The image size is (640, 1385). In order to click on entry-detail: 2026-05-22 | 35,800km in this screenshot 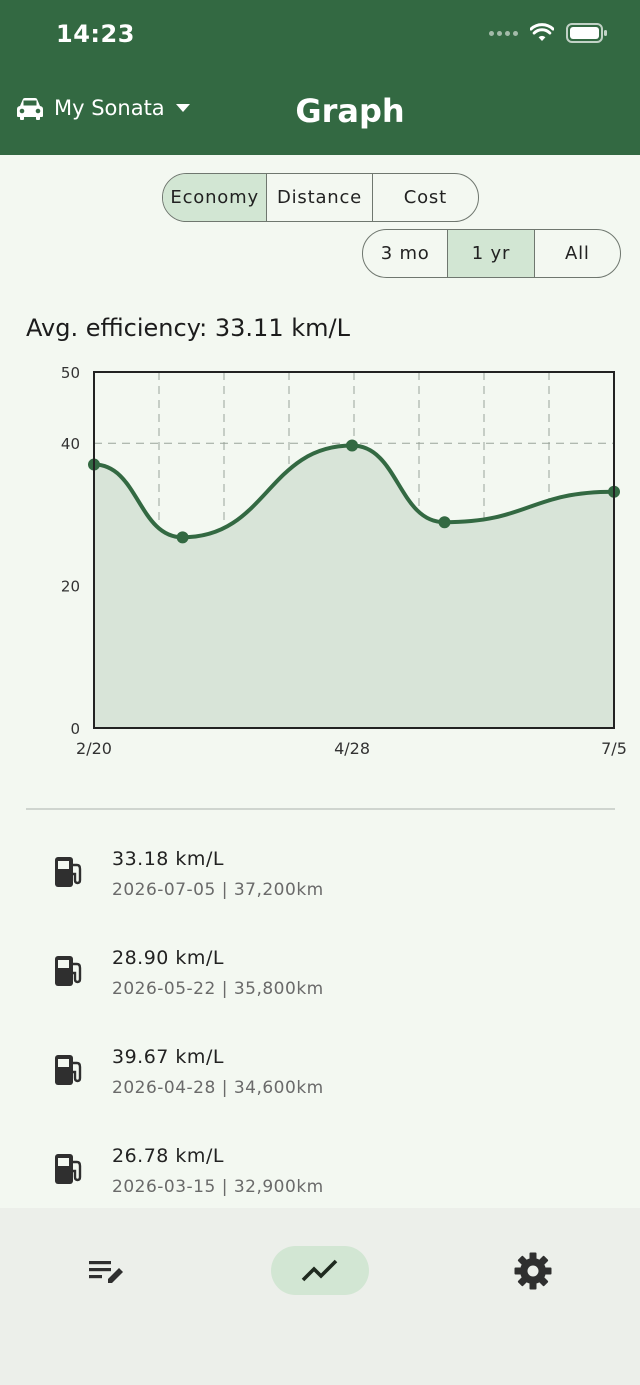, I will do `click(218, 989)`.